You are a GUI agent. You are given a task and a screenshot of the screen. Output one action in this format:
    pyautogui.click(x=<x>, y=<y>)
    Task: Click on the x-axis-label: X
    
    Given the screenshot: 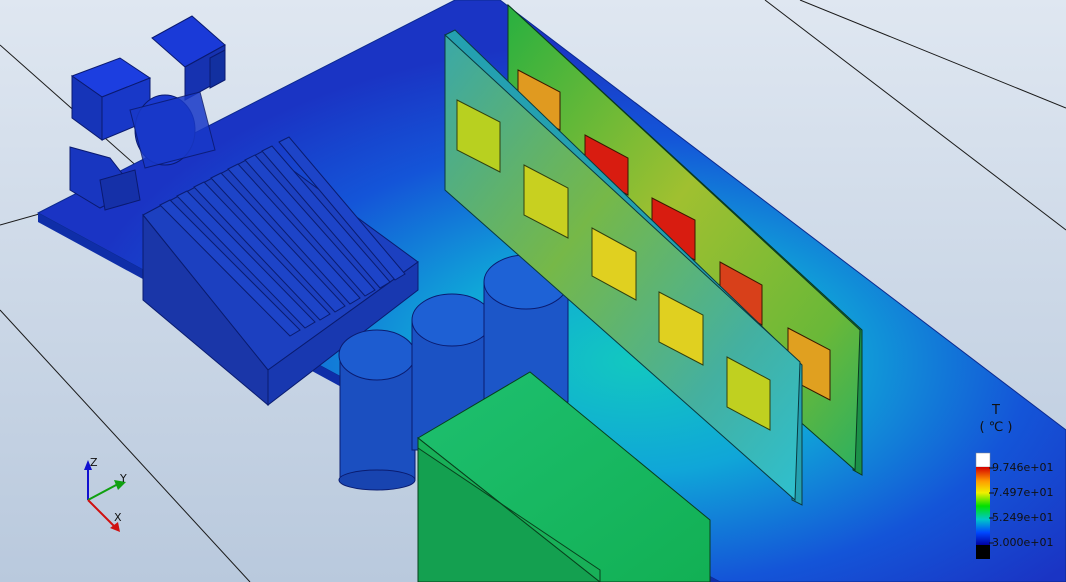 What is the action you would take?
    pyautogui.click(x=118, y=517)
    